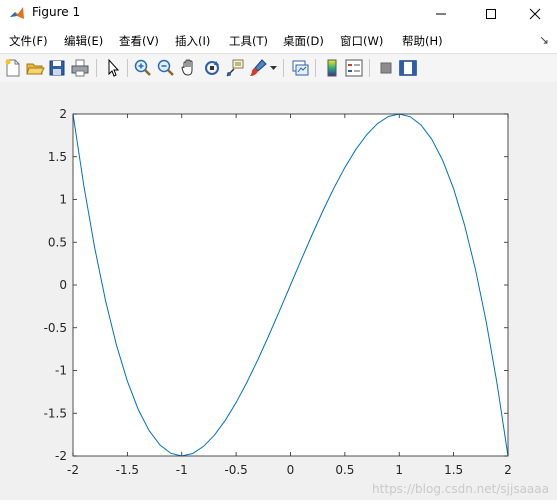 The height and width of the screenshot is (504, 557). Describe the element at coordinates (544, 40) in the screenshot. I see `dock-arrow-icon: ↘` at that location.